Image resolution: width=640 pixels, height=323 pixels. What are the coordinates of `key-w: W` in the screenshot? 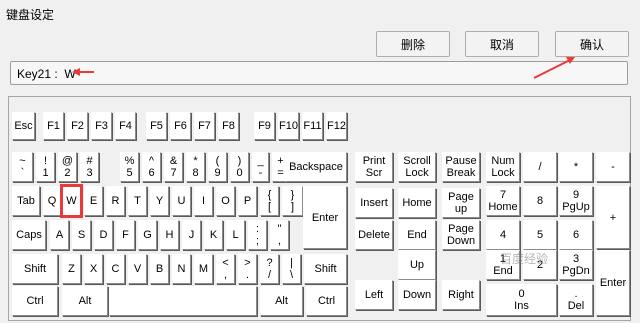 It's located at (71, 201).